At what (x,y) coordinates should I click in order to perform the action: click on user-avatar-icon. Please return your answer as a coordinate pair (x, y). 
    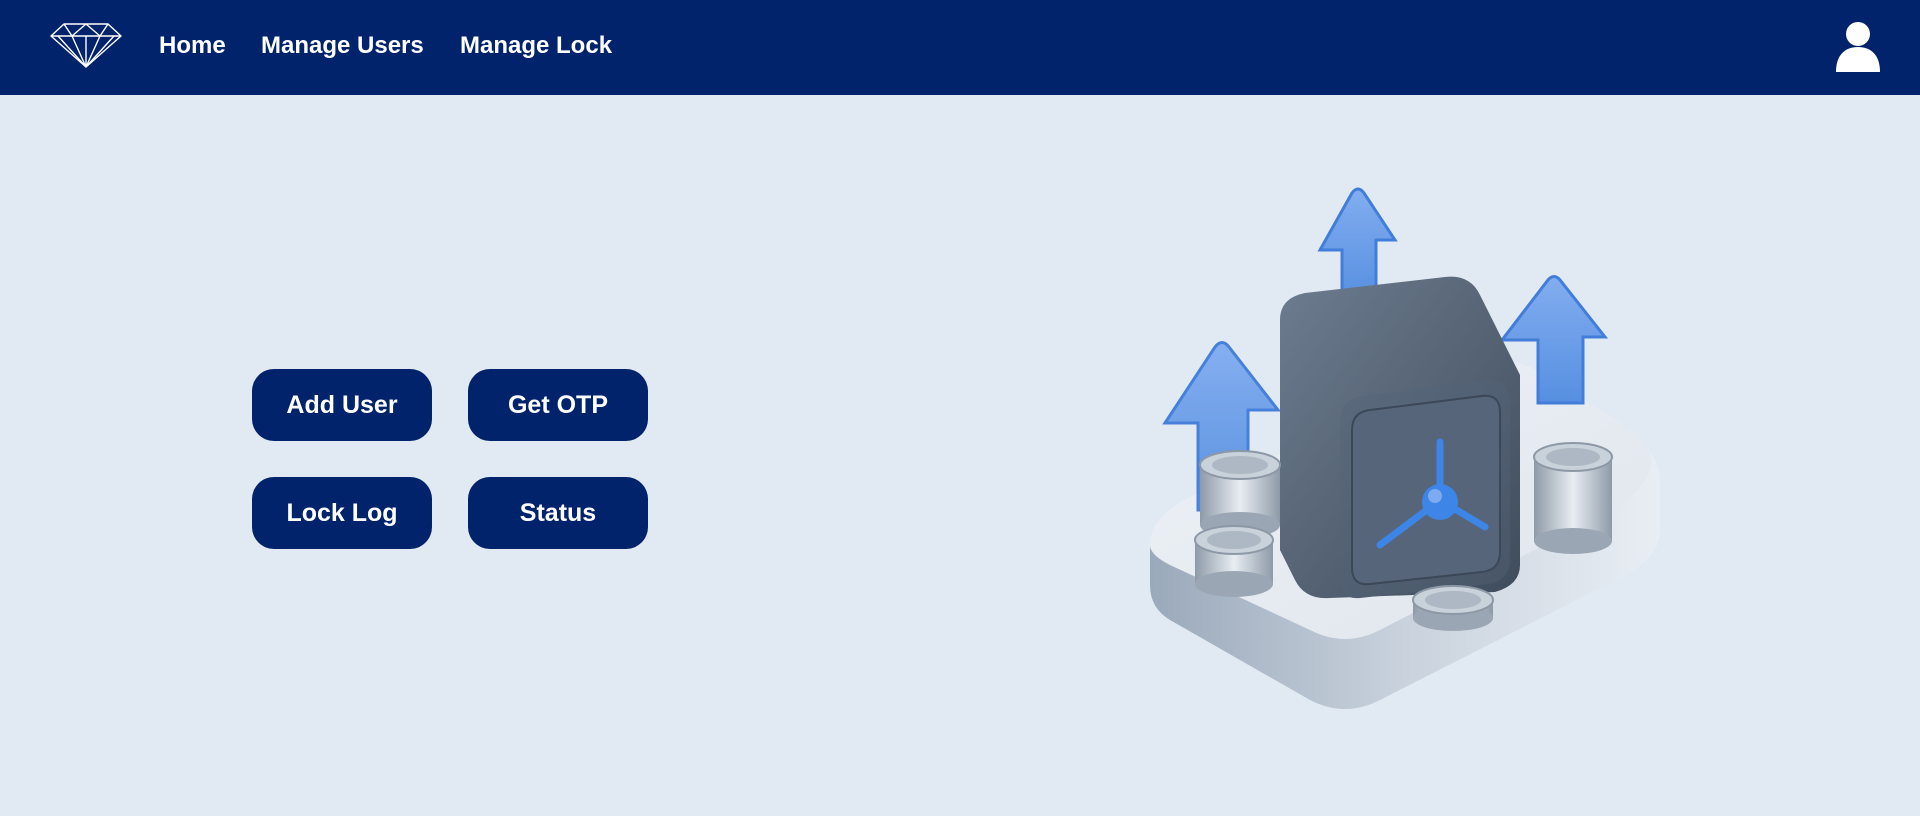
    Looking at the image, I should click on (1858, 46).